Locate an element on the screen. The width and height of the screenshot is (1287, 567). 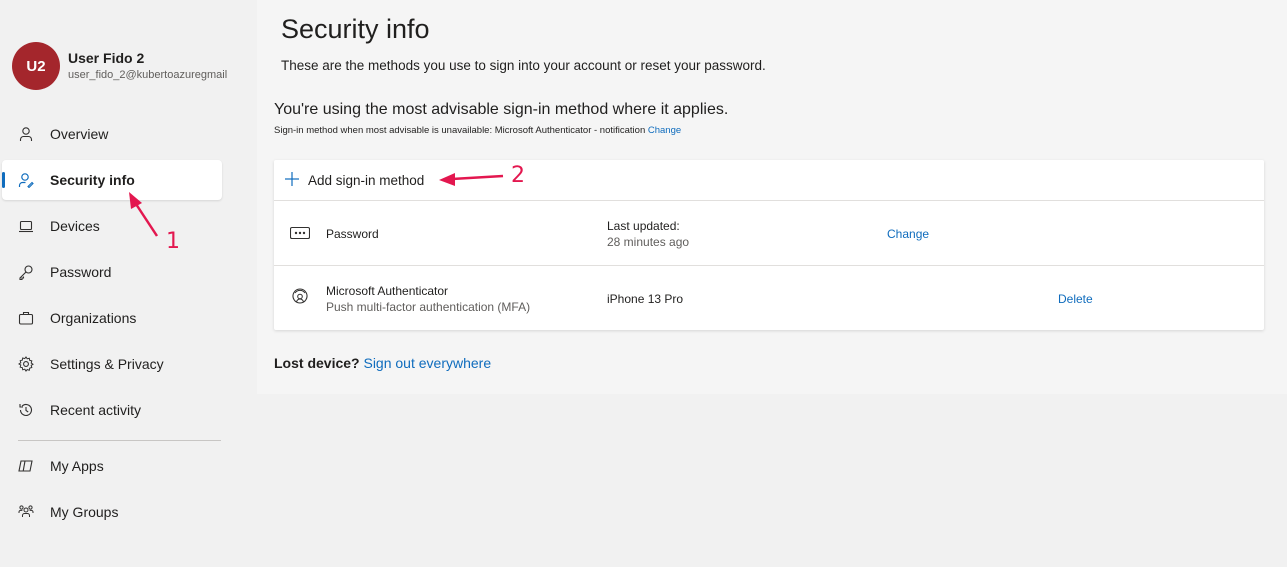
annotation-arrows is located at coordinates (316, 205).